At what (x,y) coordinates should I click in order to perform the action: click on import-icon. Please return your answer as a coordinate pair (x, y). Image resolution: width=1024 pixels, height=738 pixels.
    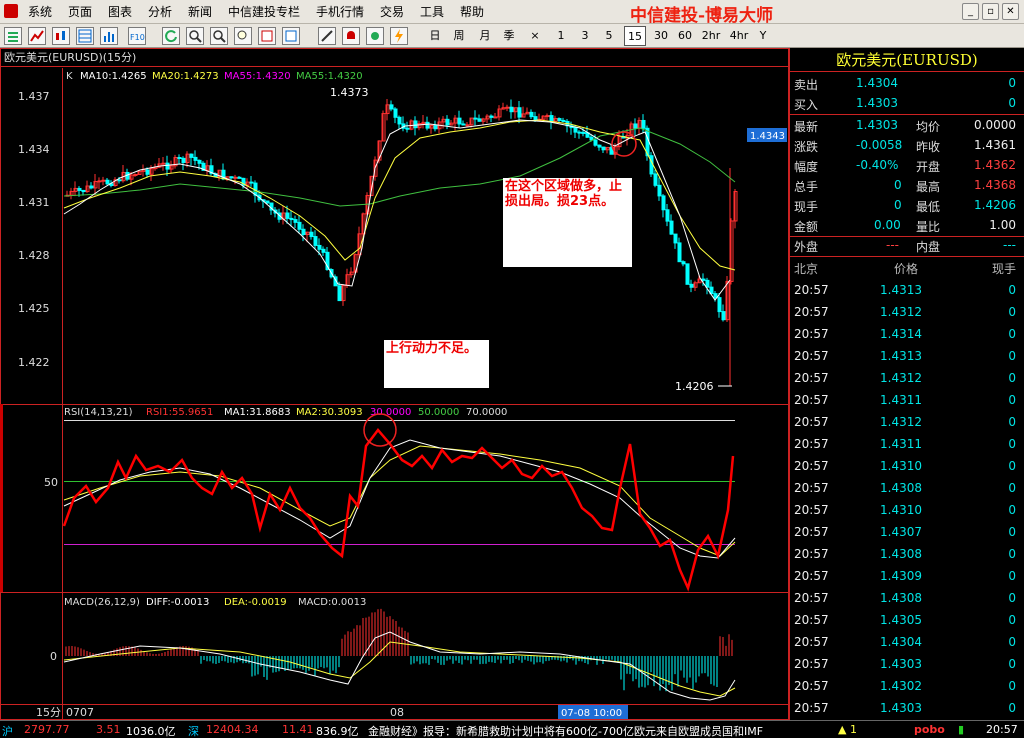
    Looking at the image, I should click on (291, 36).